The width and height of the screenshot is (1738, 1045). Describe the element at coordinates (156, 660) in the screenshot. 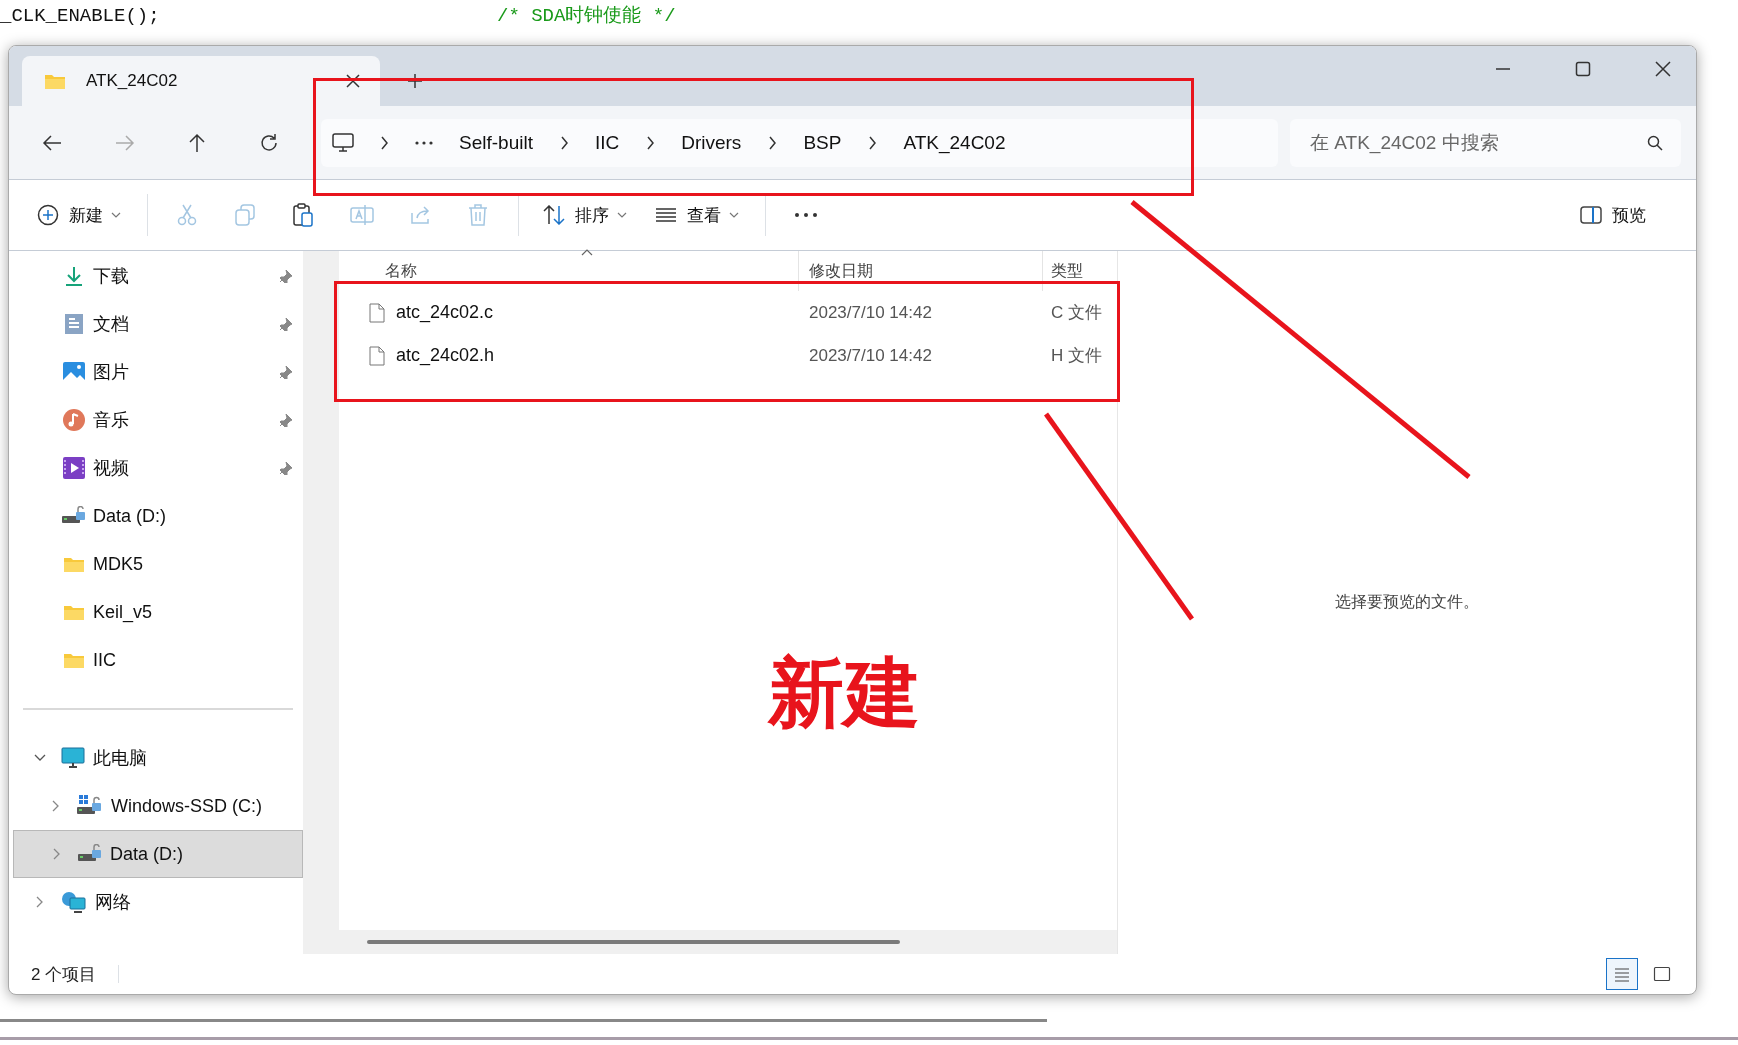

I see `sidebar-item: IIC` at that location.